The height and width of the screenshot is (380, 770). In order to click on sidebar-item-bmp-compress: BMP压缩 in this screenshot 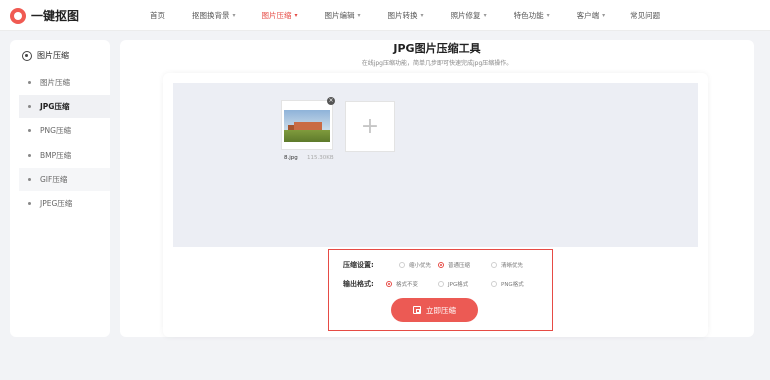, I will do `click(64, 155)`.